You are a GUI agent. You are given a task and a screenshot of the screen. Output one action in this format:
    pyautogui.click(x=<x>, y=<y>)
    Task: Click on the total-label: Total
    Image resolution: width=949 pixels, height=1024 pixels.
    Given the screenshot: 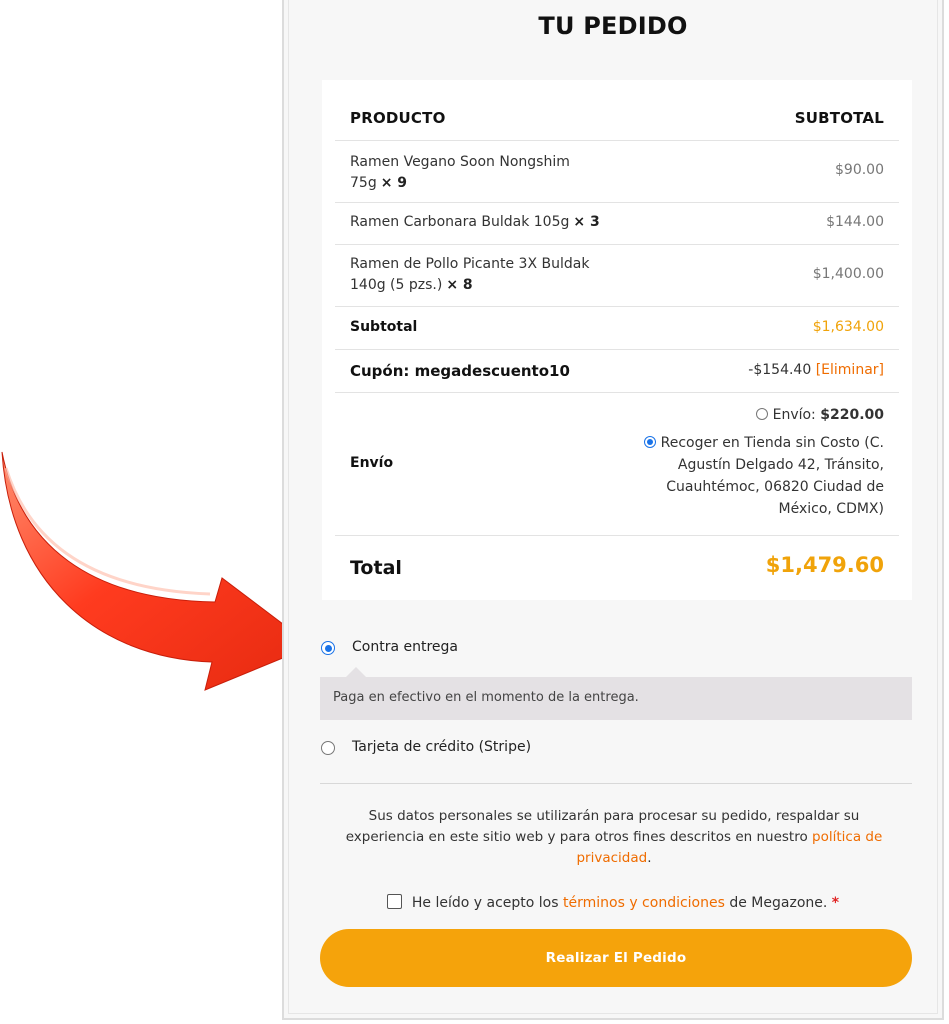 What is the action you would take?
    pyautogui.click(x=376, y=568)
    